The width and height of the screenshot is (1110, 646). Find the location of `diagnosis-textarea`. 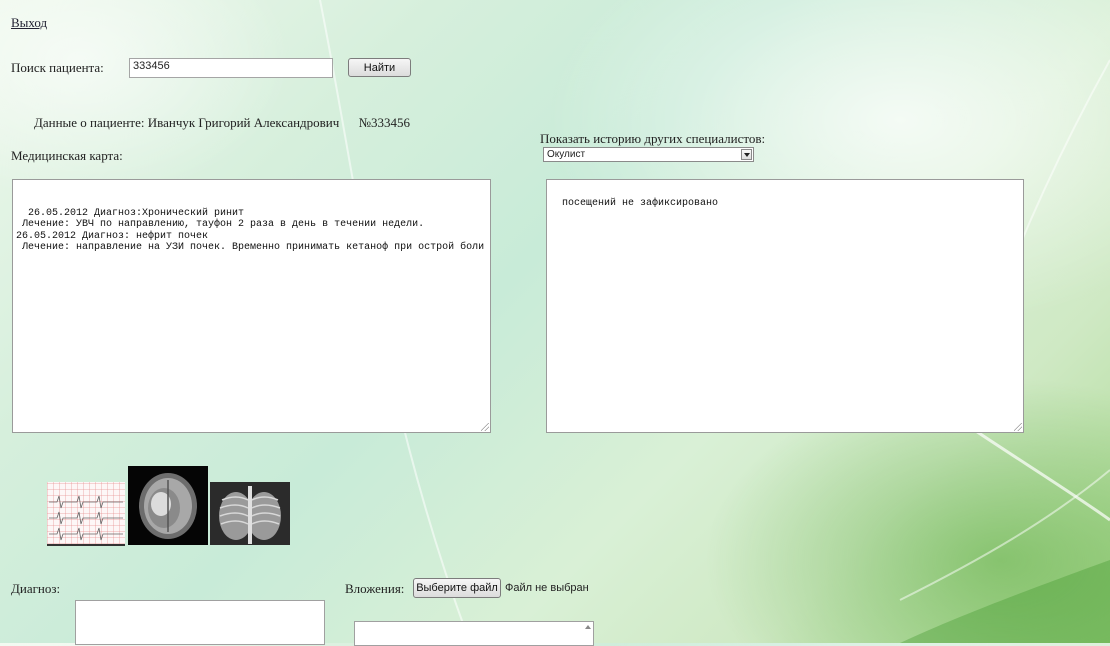

diagnosis-textarea is located at coordinates (200, 622).